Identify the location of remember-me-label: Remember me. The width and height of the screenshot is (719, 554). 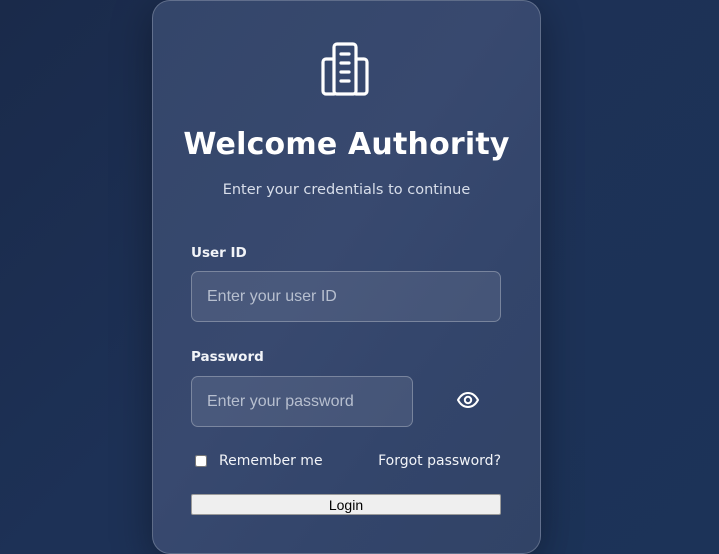
(271, 461).